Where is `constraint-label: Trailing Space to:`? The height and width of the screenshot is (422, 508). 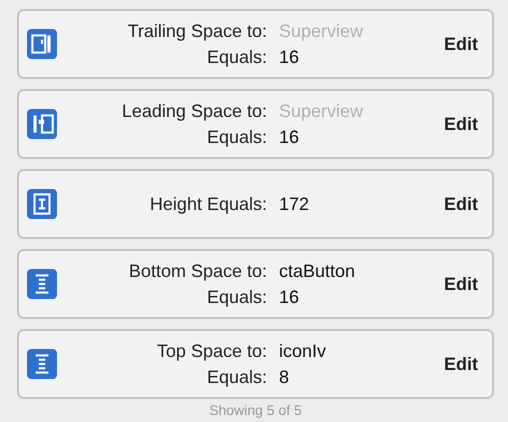 constraint-label: Trailing Space to: is located at coordinates (196, 31).